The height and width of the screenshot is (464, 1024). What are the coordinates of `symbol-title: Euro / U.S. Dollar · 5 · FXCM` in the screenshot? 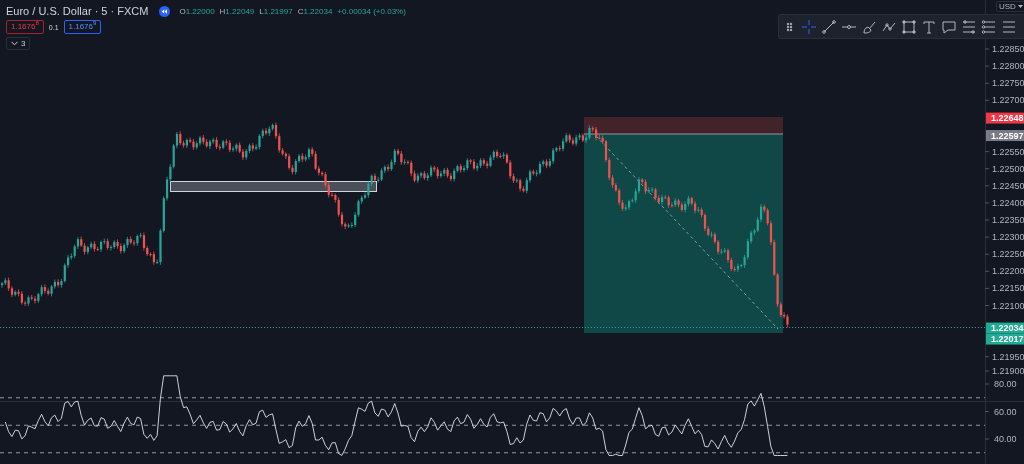 It's located at (77, 11).